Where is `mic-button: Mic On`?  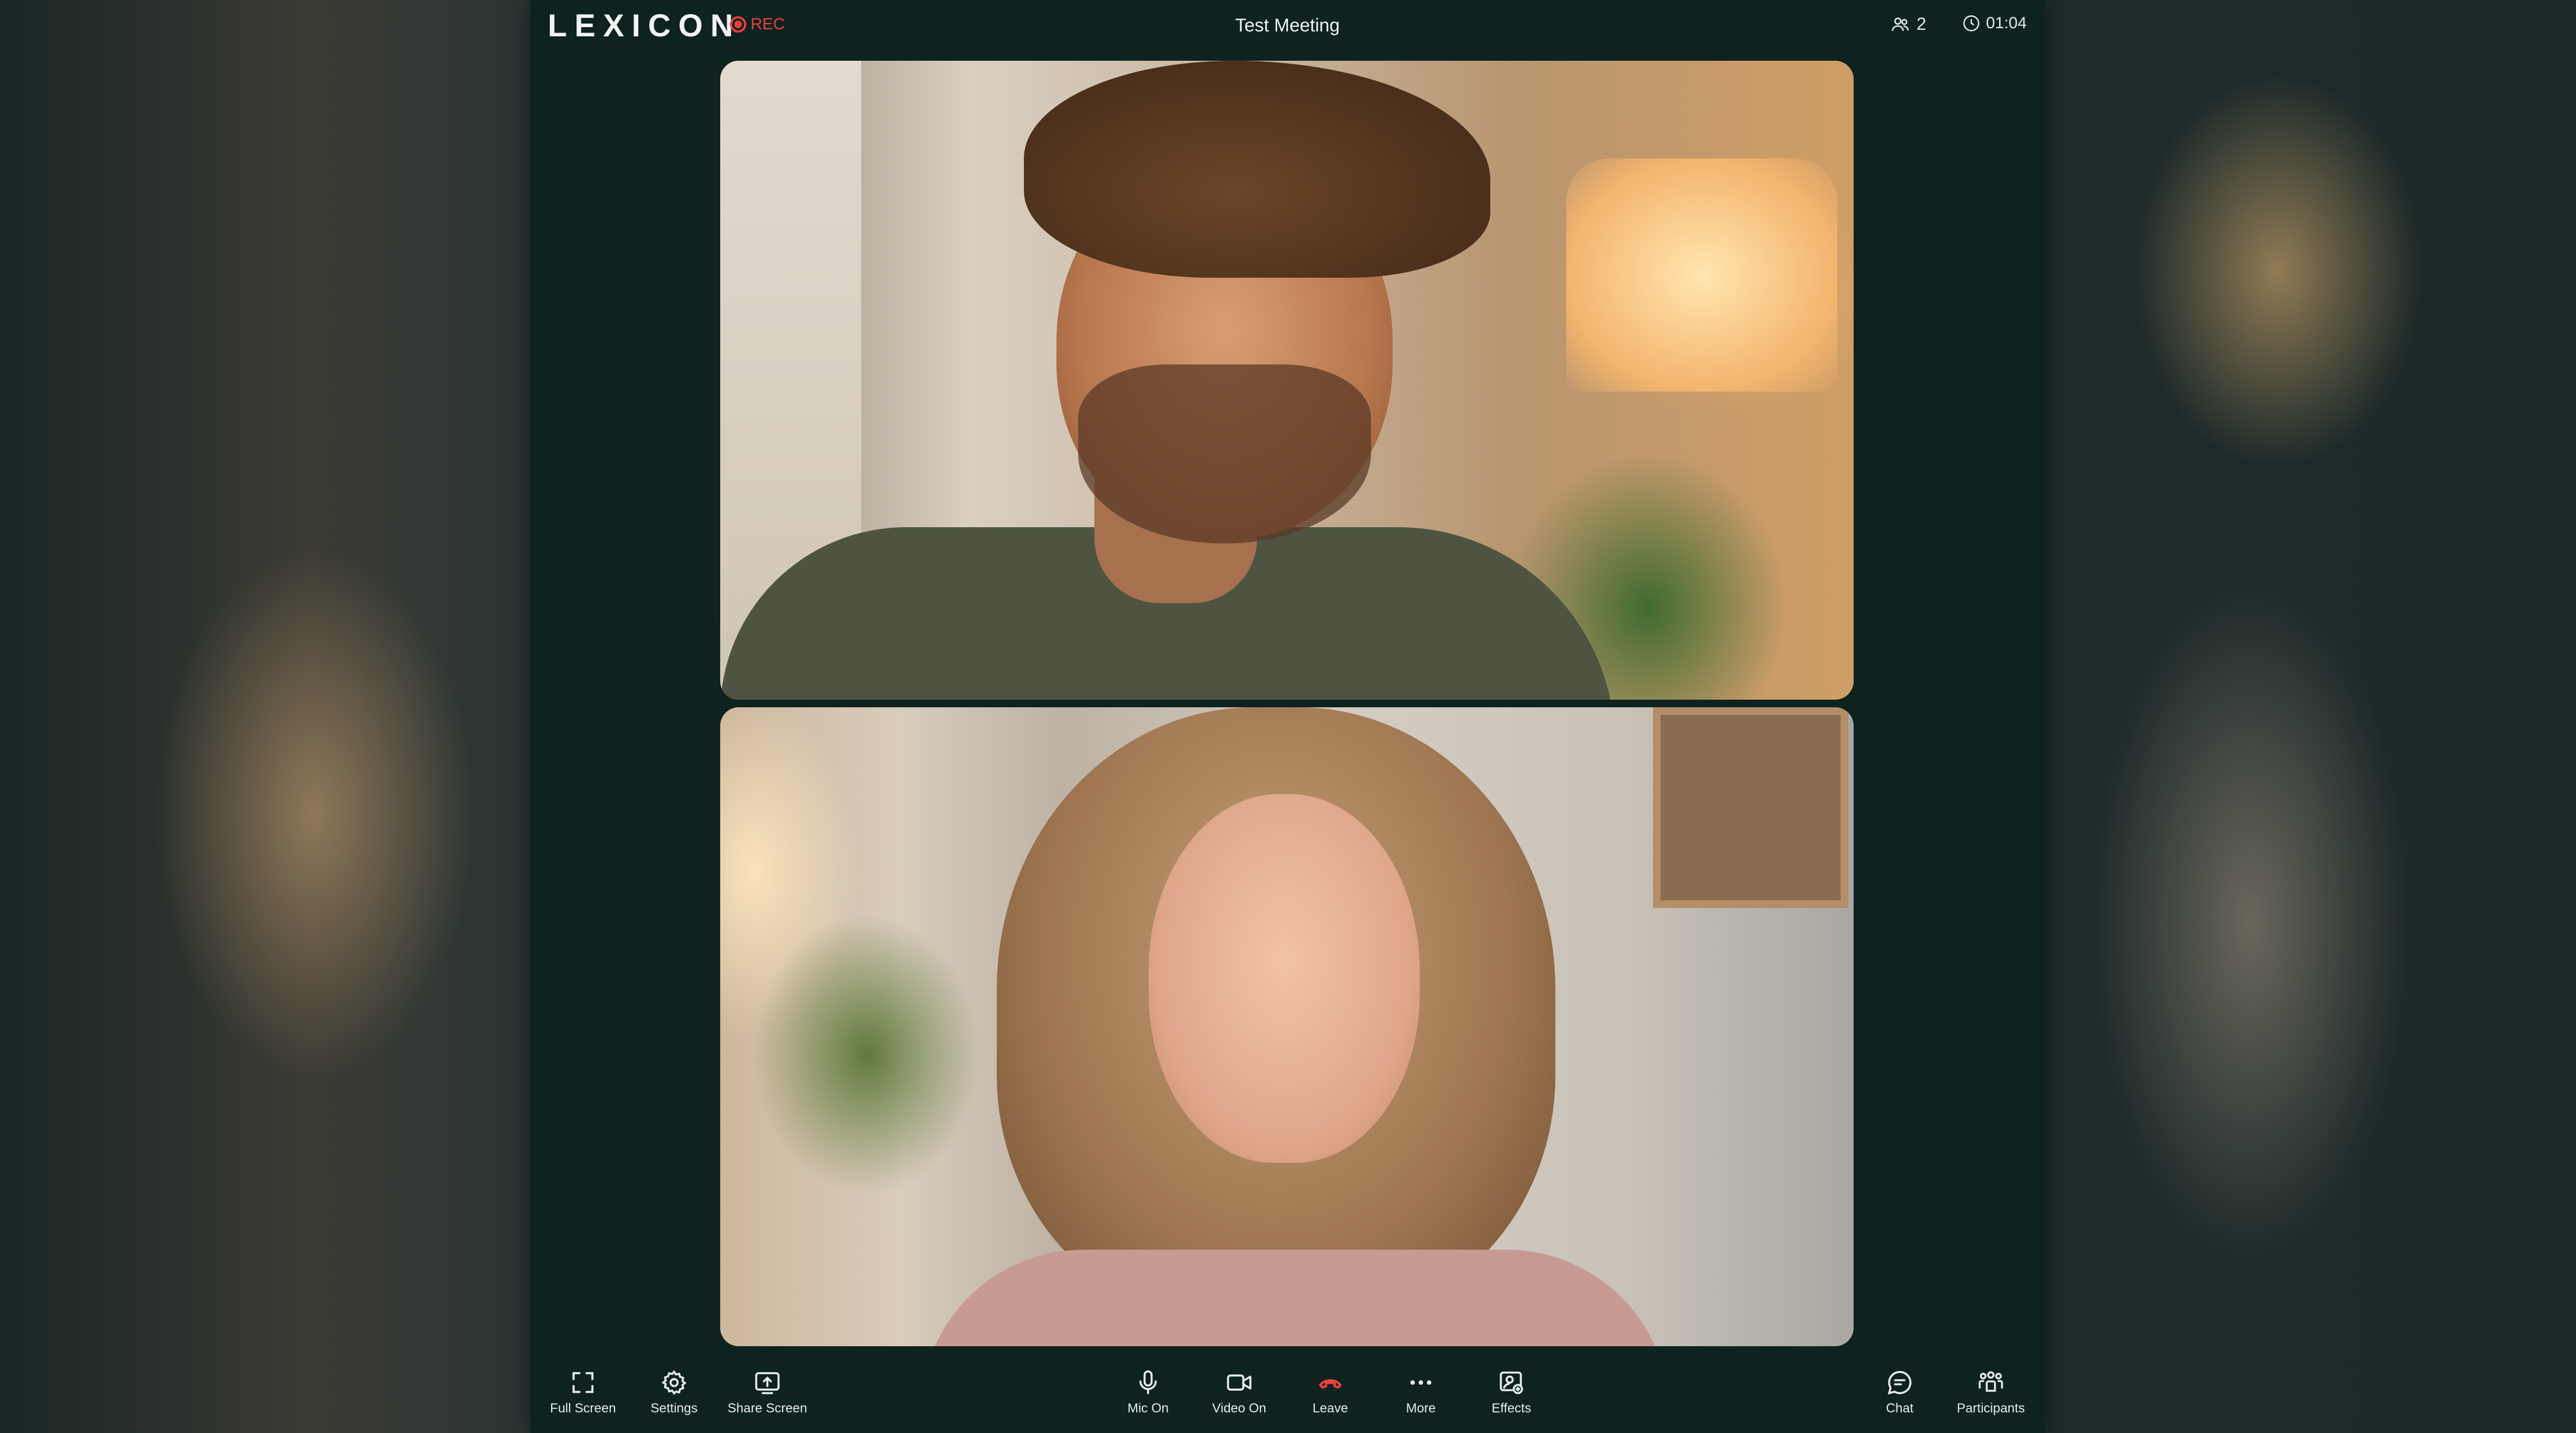
mic-button: Mic On is located at coordinates (1148, 1392).